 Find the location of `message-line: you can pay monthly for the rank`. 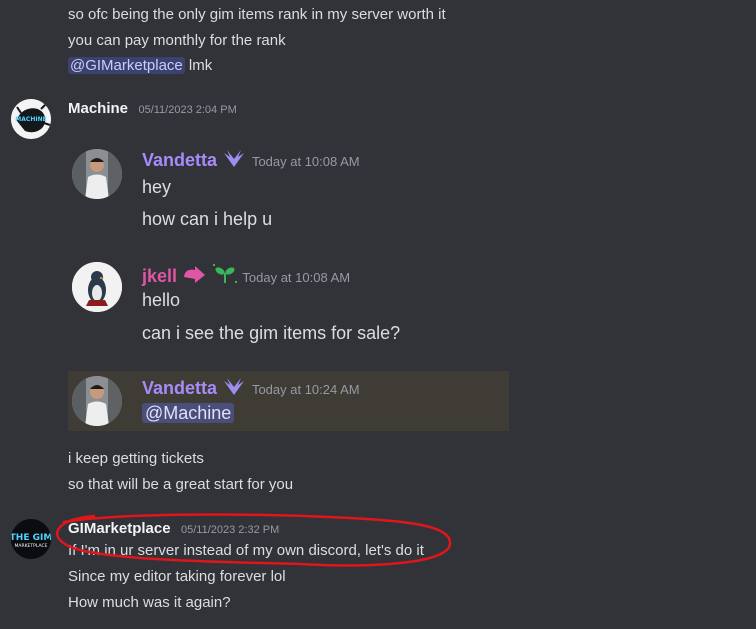

message-line: you can pay monthly for the rank is located at coordinates (177, 40).